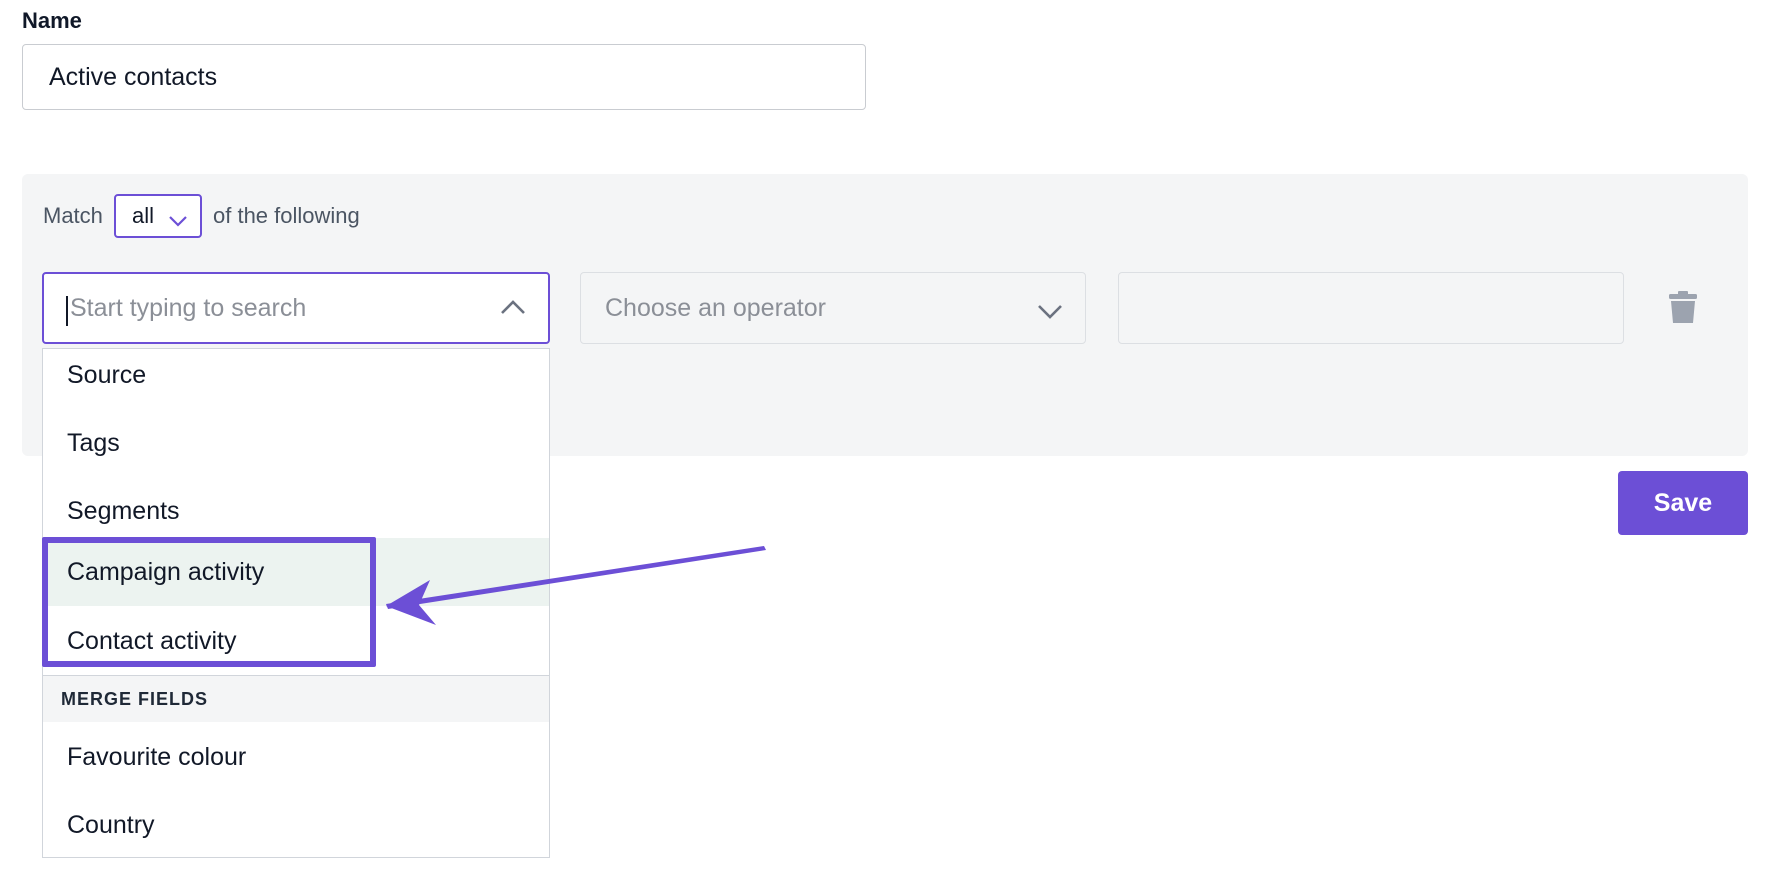 The width and height of the screenshot is (1770, 882). I want to click on save-button: Save, so click(1683, 503).